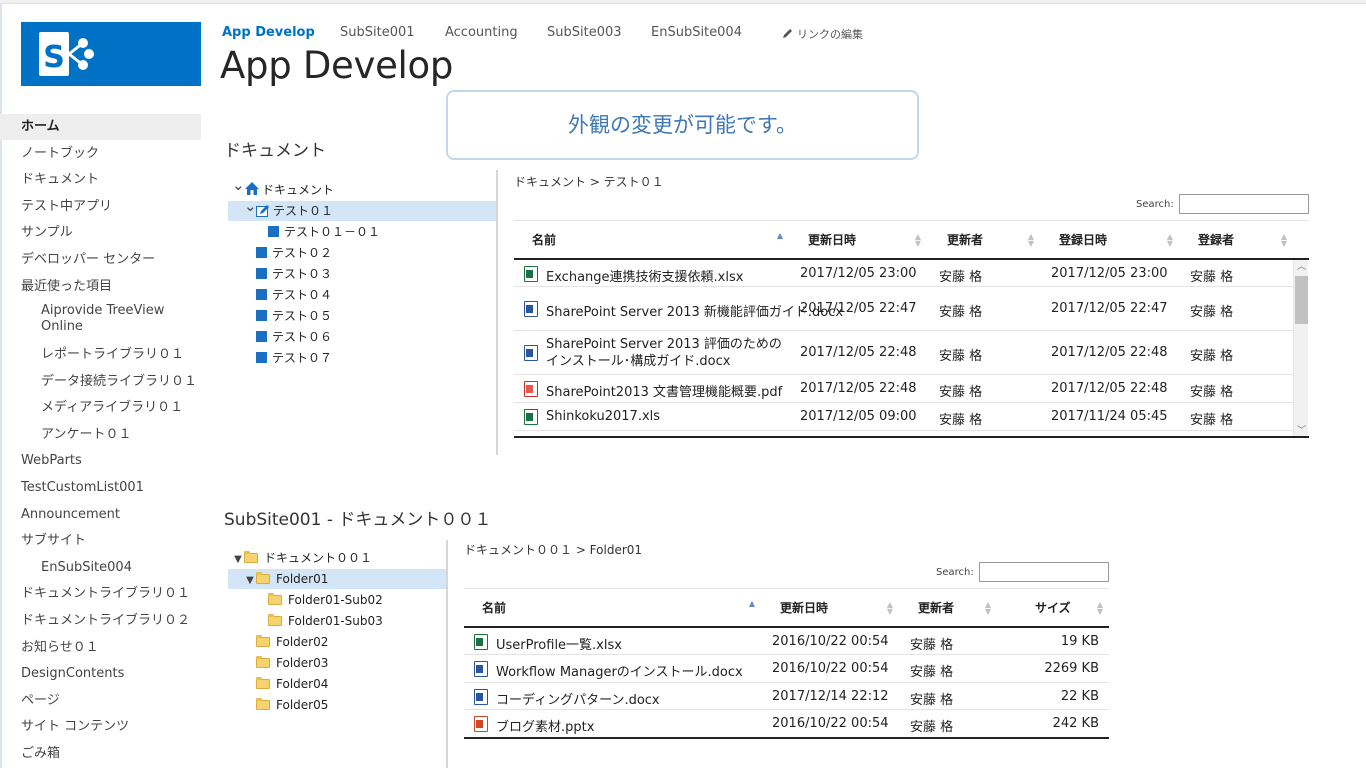  I want to click on leftnav-item: TestCustomList001, so click(100, 488).